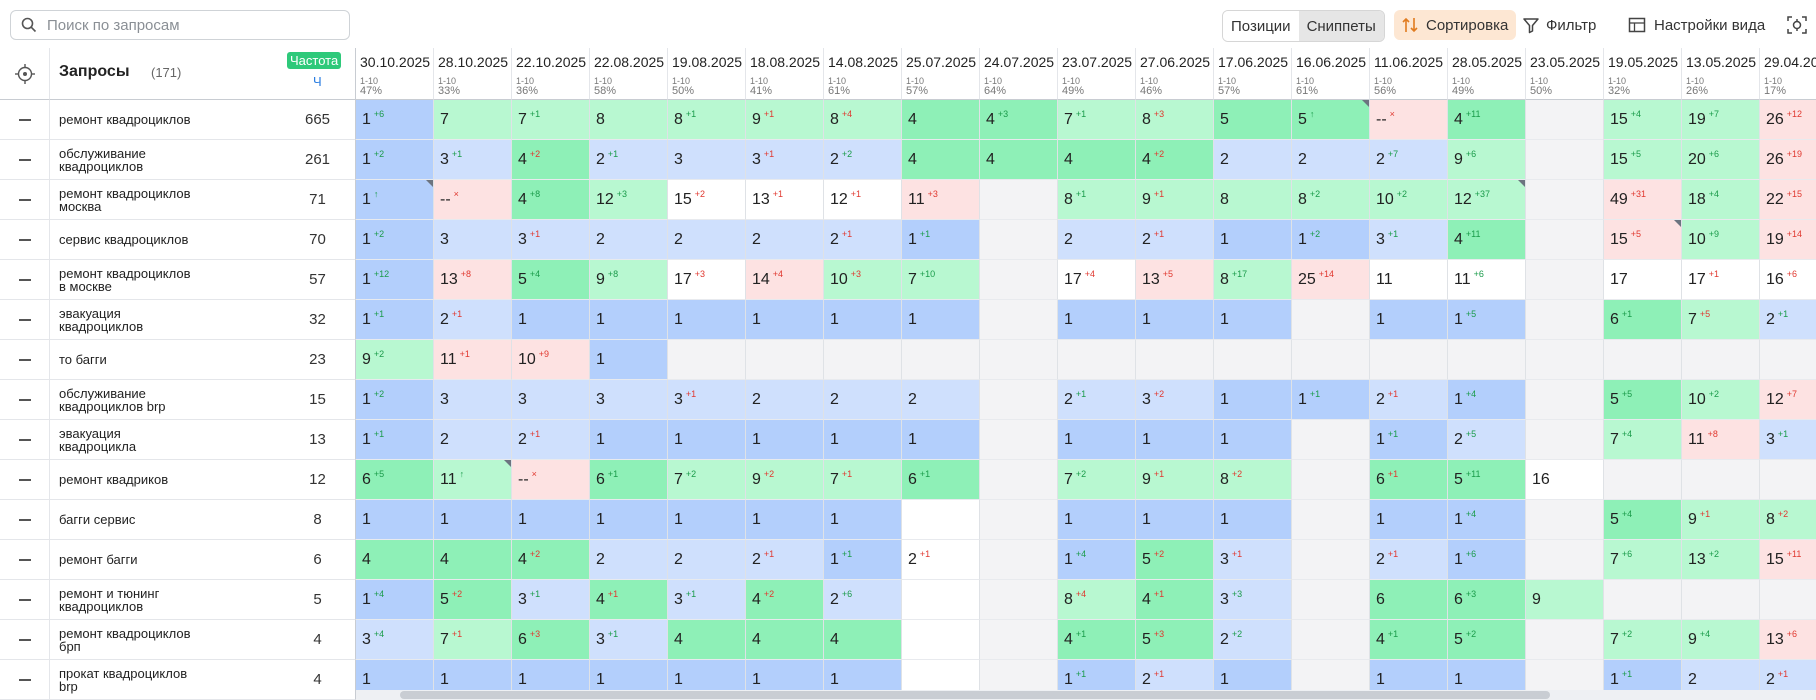  What do you see at coordinates (1261, 26) in the screenshot?
I see `tab-positions: Позиции` at bounding box center [1261, 26].